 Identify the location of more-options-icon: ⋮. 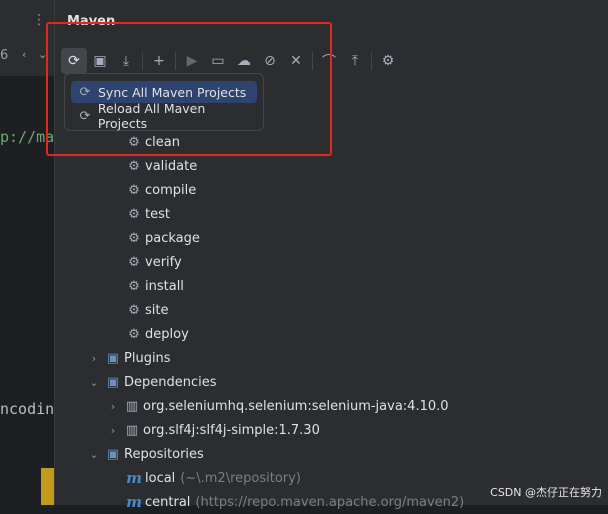
(39, 20).